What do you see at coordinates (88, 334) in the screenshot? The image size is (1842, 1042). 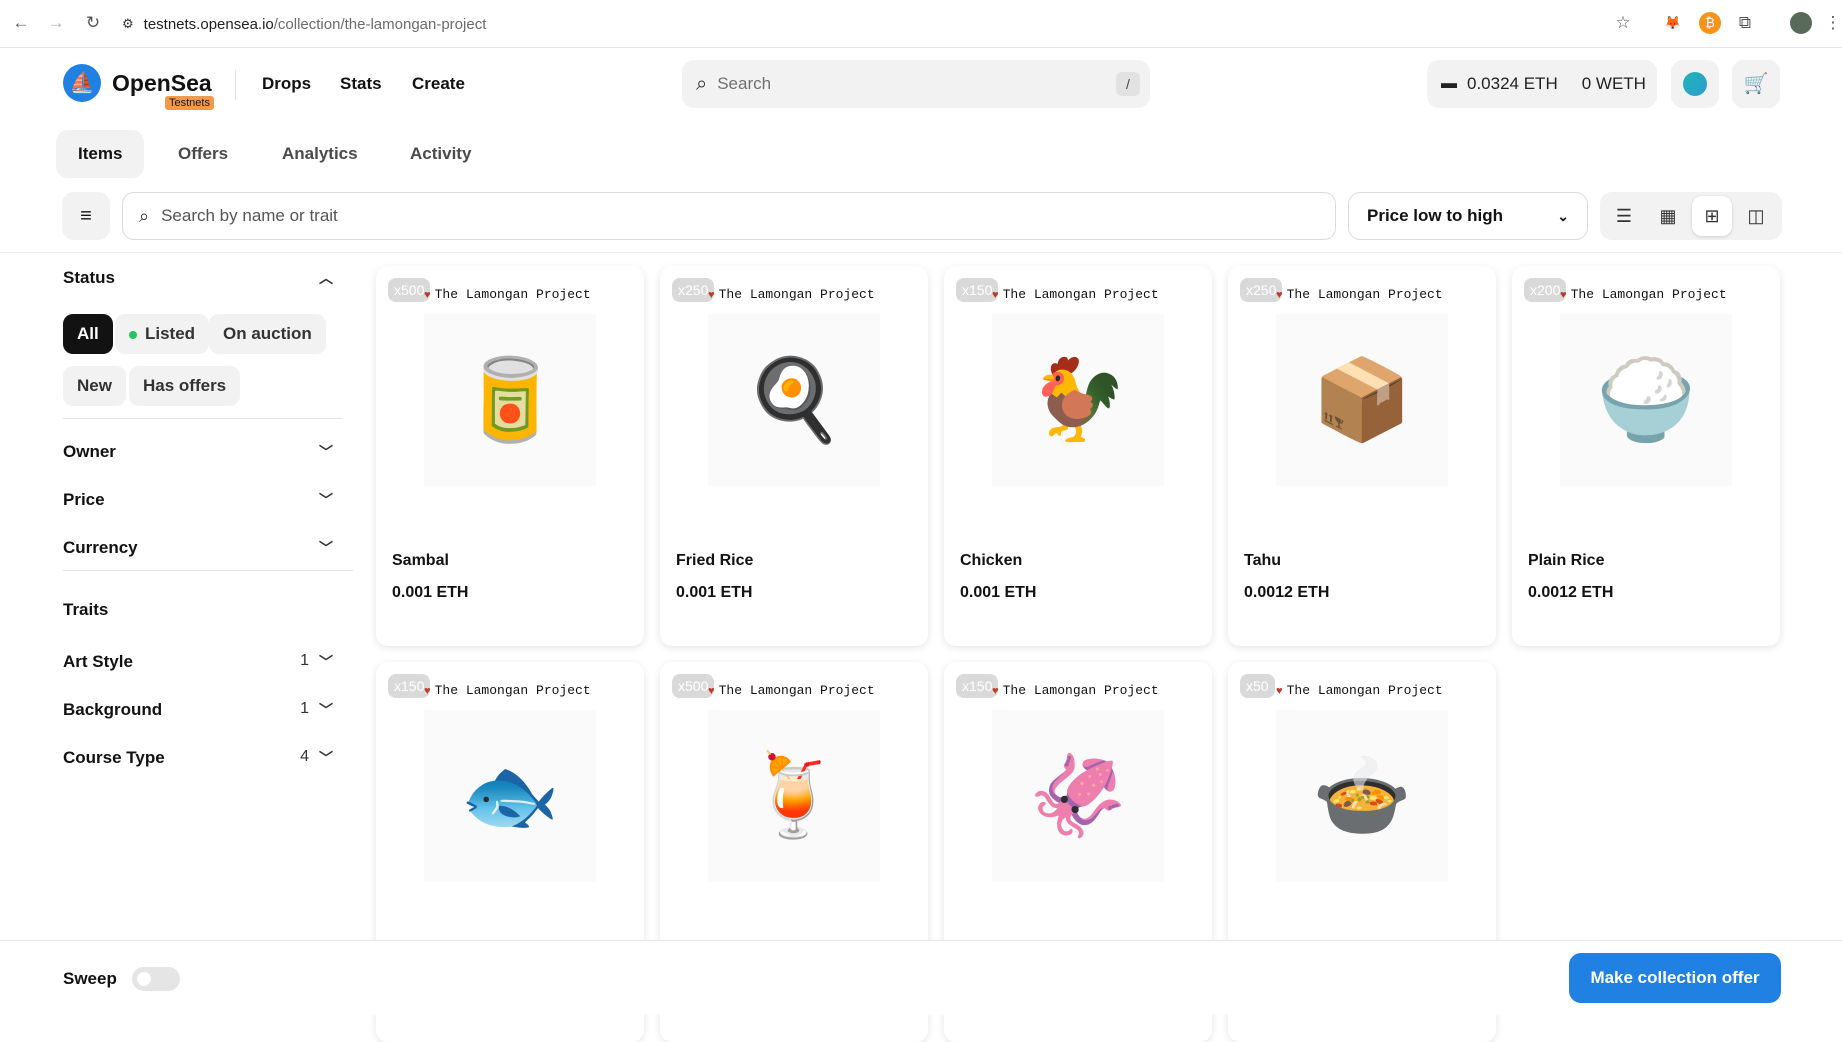 I see `status-pill-all: All` at bounding box center [88, 334].